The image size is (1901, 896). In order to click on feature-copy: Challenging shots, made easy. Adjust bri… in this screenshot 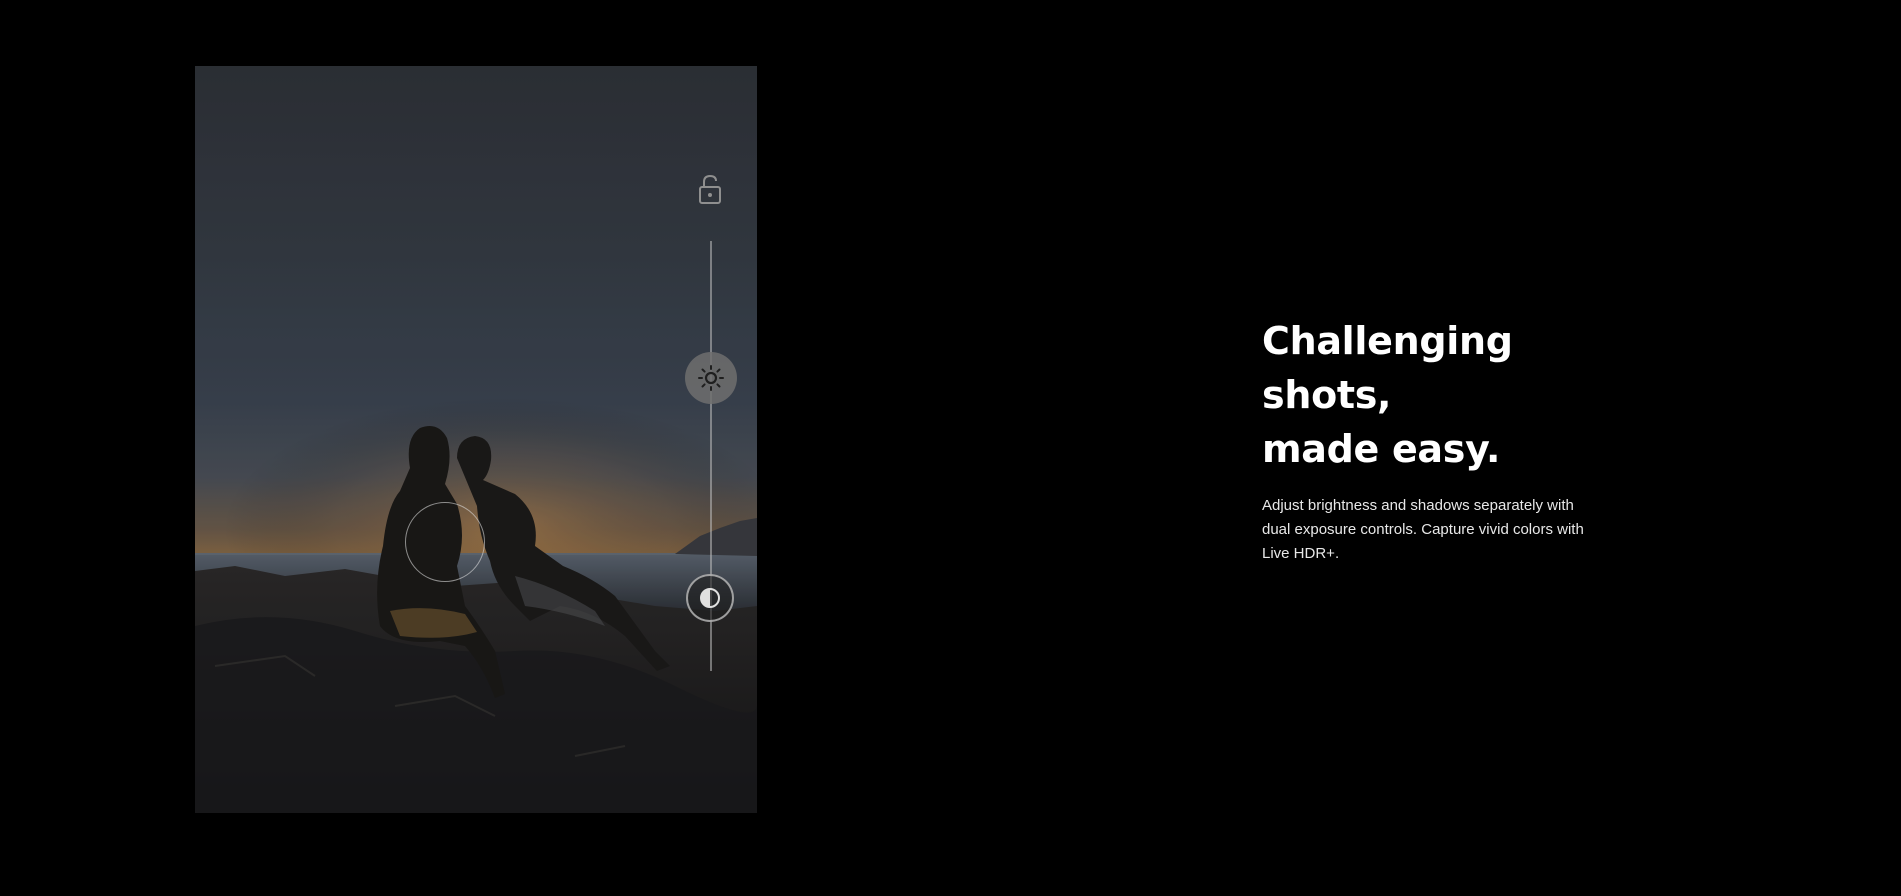, I will do `click(1427, 440)`.